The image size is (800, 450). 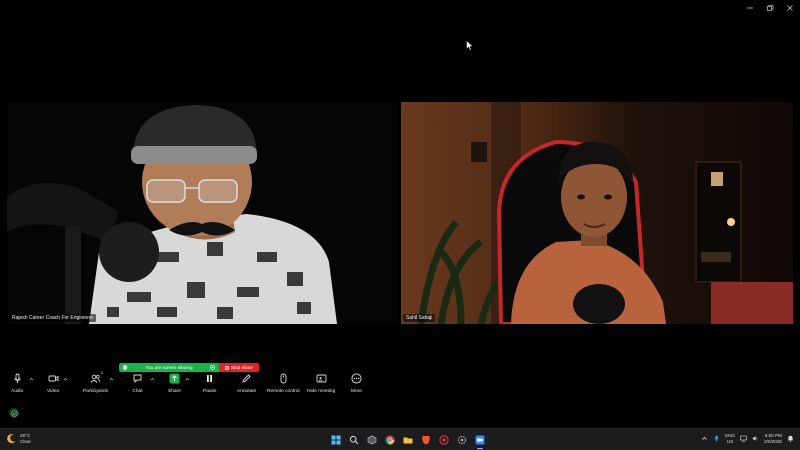 I want to click on close-button, so click(x=790, y=8).